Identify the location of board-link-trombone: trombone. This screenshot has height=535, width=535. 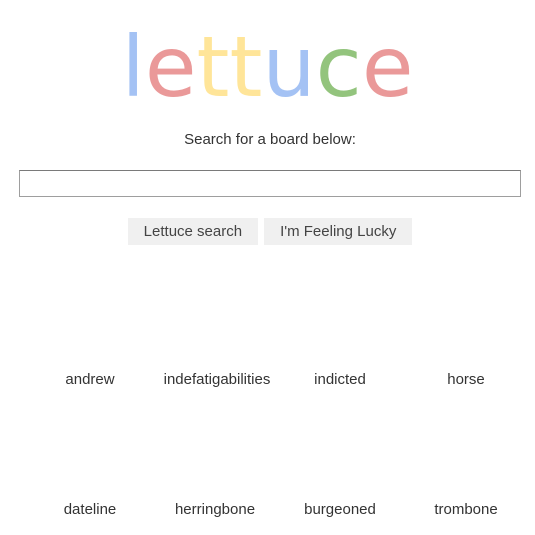
(466, 509).